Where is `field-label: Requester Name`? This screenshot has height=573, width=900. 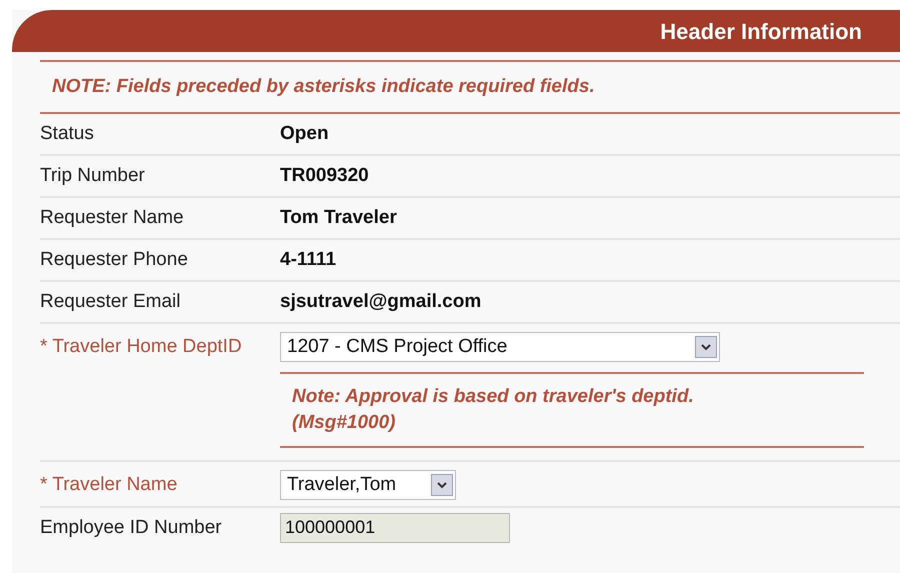
field-label: Requester Name is located at coordinates (112, 218).